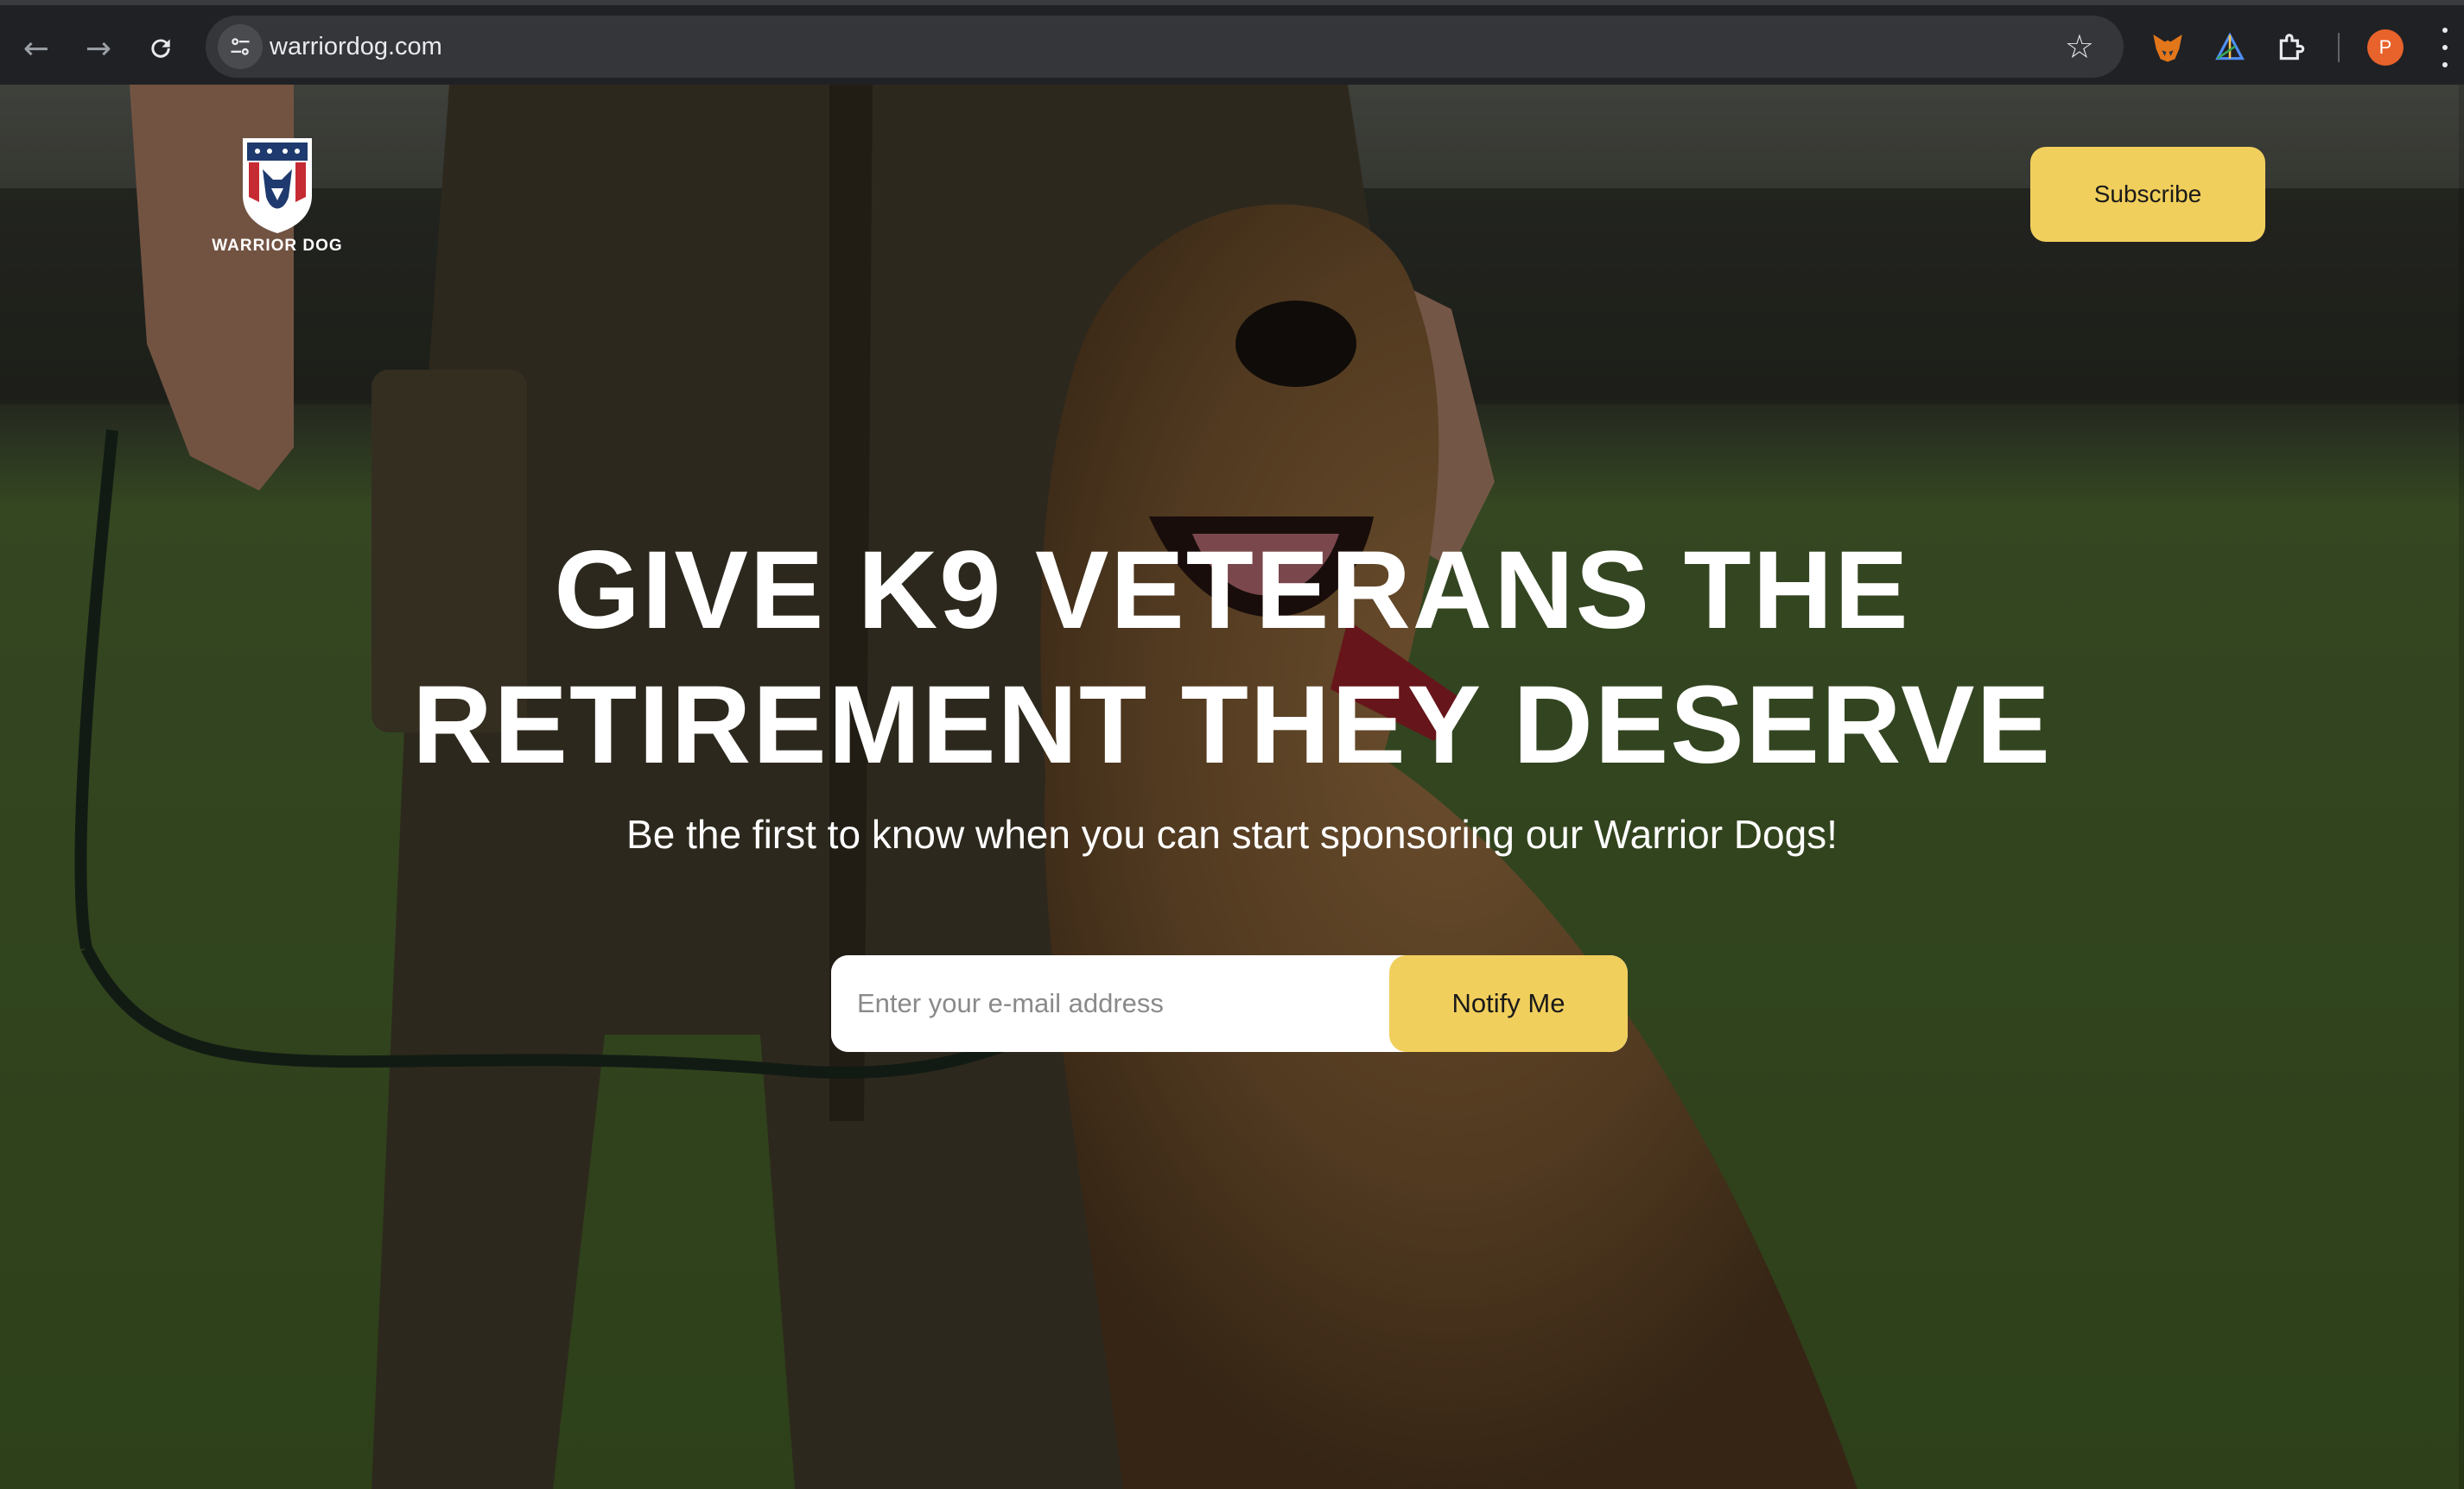  I want to click on warrior-dog-logo: WARRIOR DOG, so click(277, 199).